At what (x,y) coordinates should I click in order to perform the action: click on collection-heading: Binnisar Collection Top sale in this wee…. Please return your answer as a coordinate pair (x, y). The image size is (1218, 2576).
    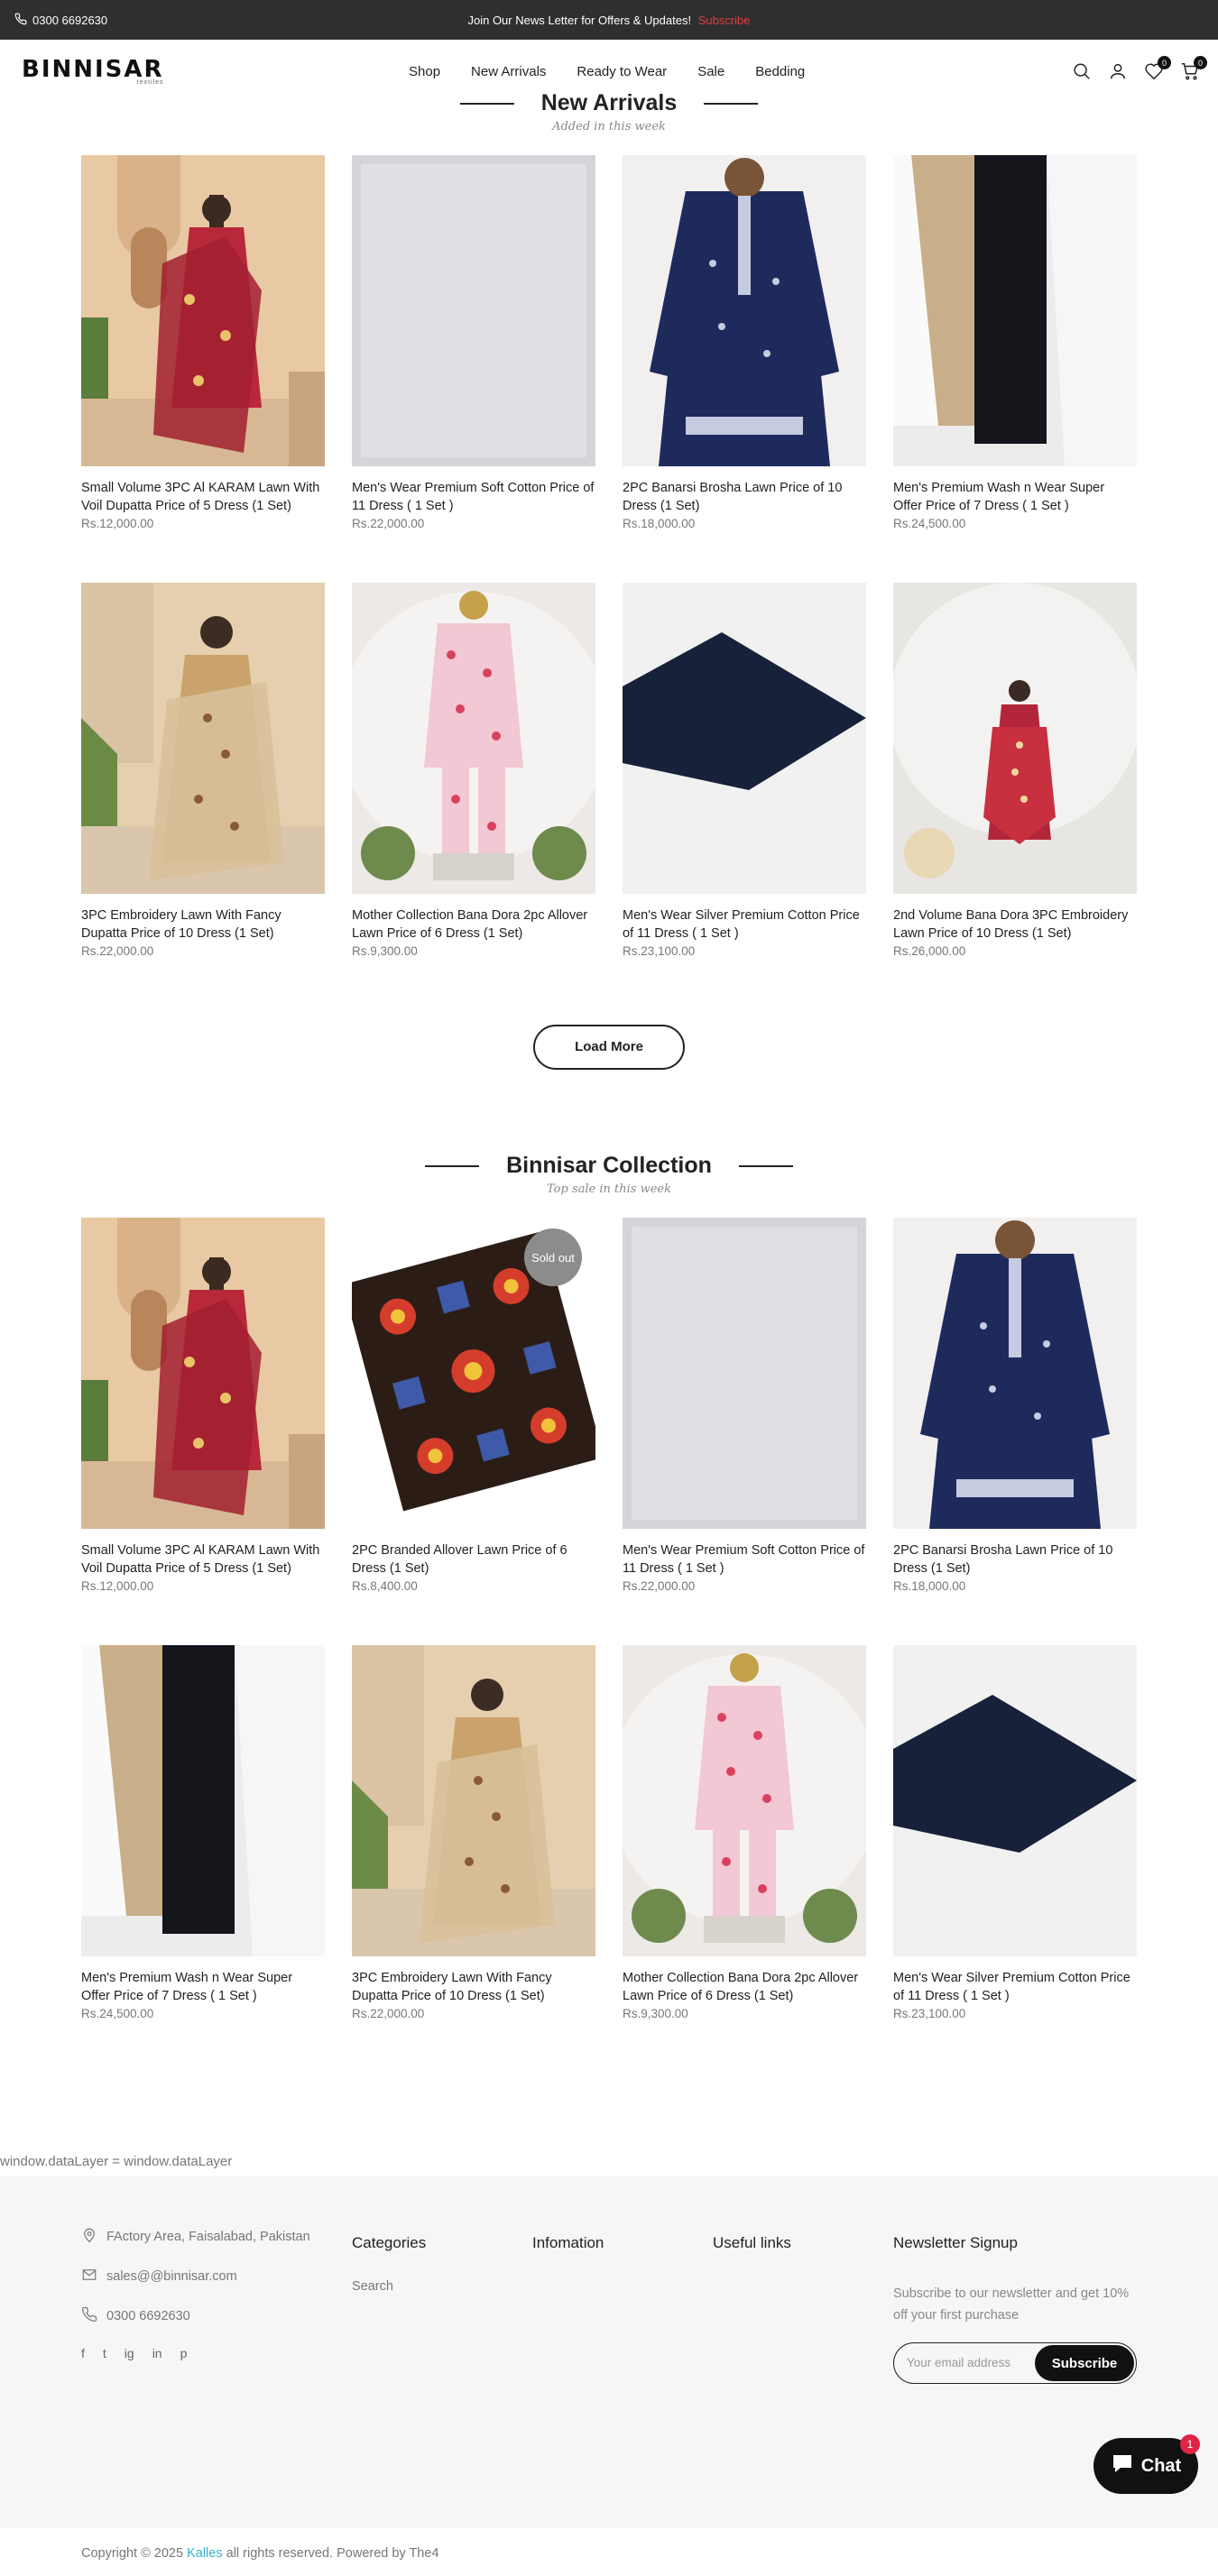
    Looking at the image, I should click on (609, 1175).